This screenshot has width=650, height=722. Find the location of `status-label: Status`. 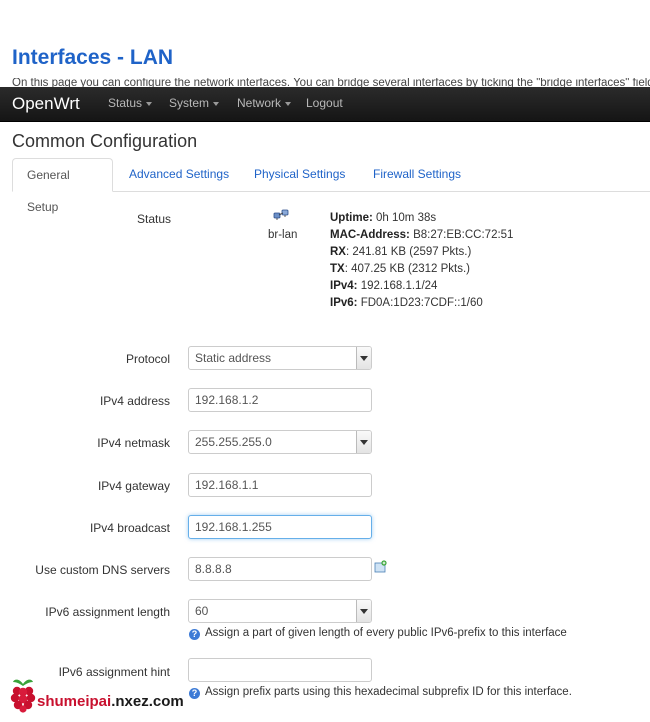

status-label: Status is located at coordinates (154, 219).